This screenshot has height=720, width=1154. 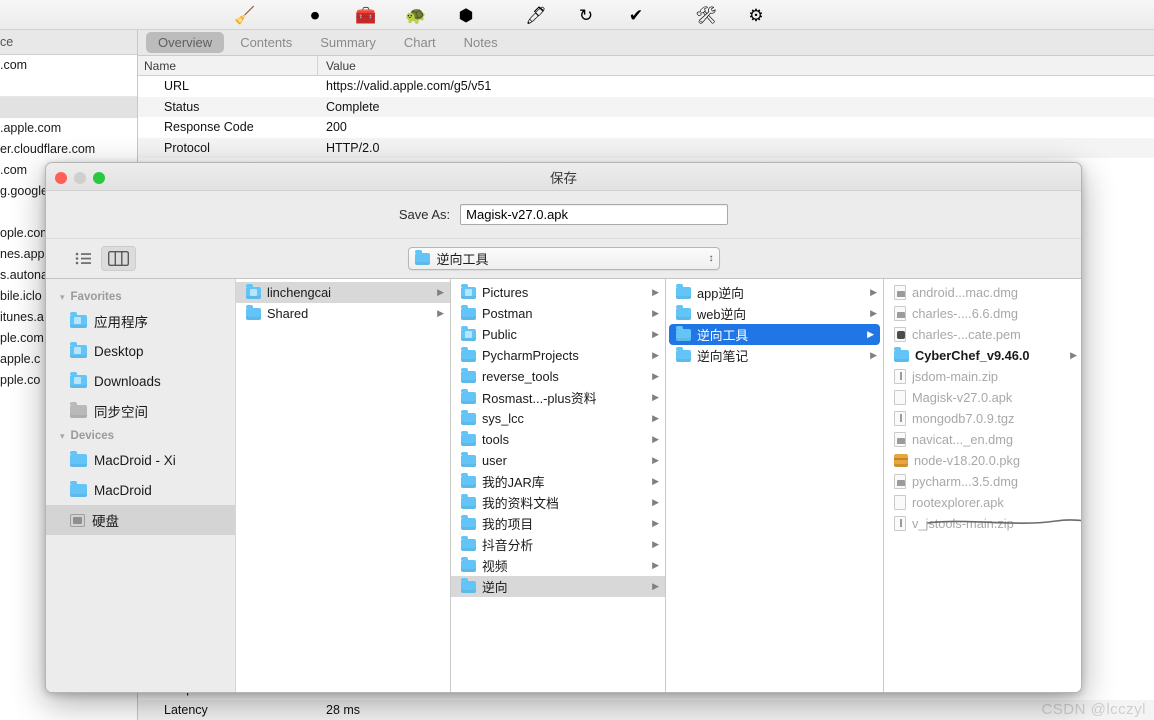 I want to click on file-row: 我的JAR库 ▶, so click(x=558, y=481).